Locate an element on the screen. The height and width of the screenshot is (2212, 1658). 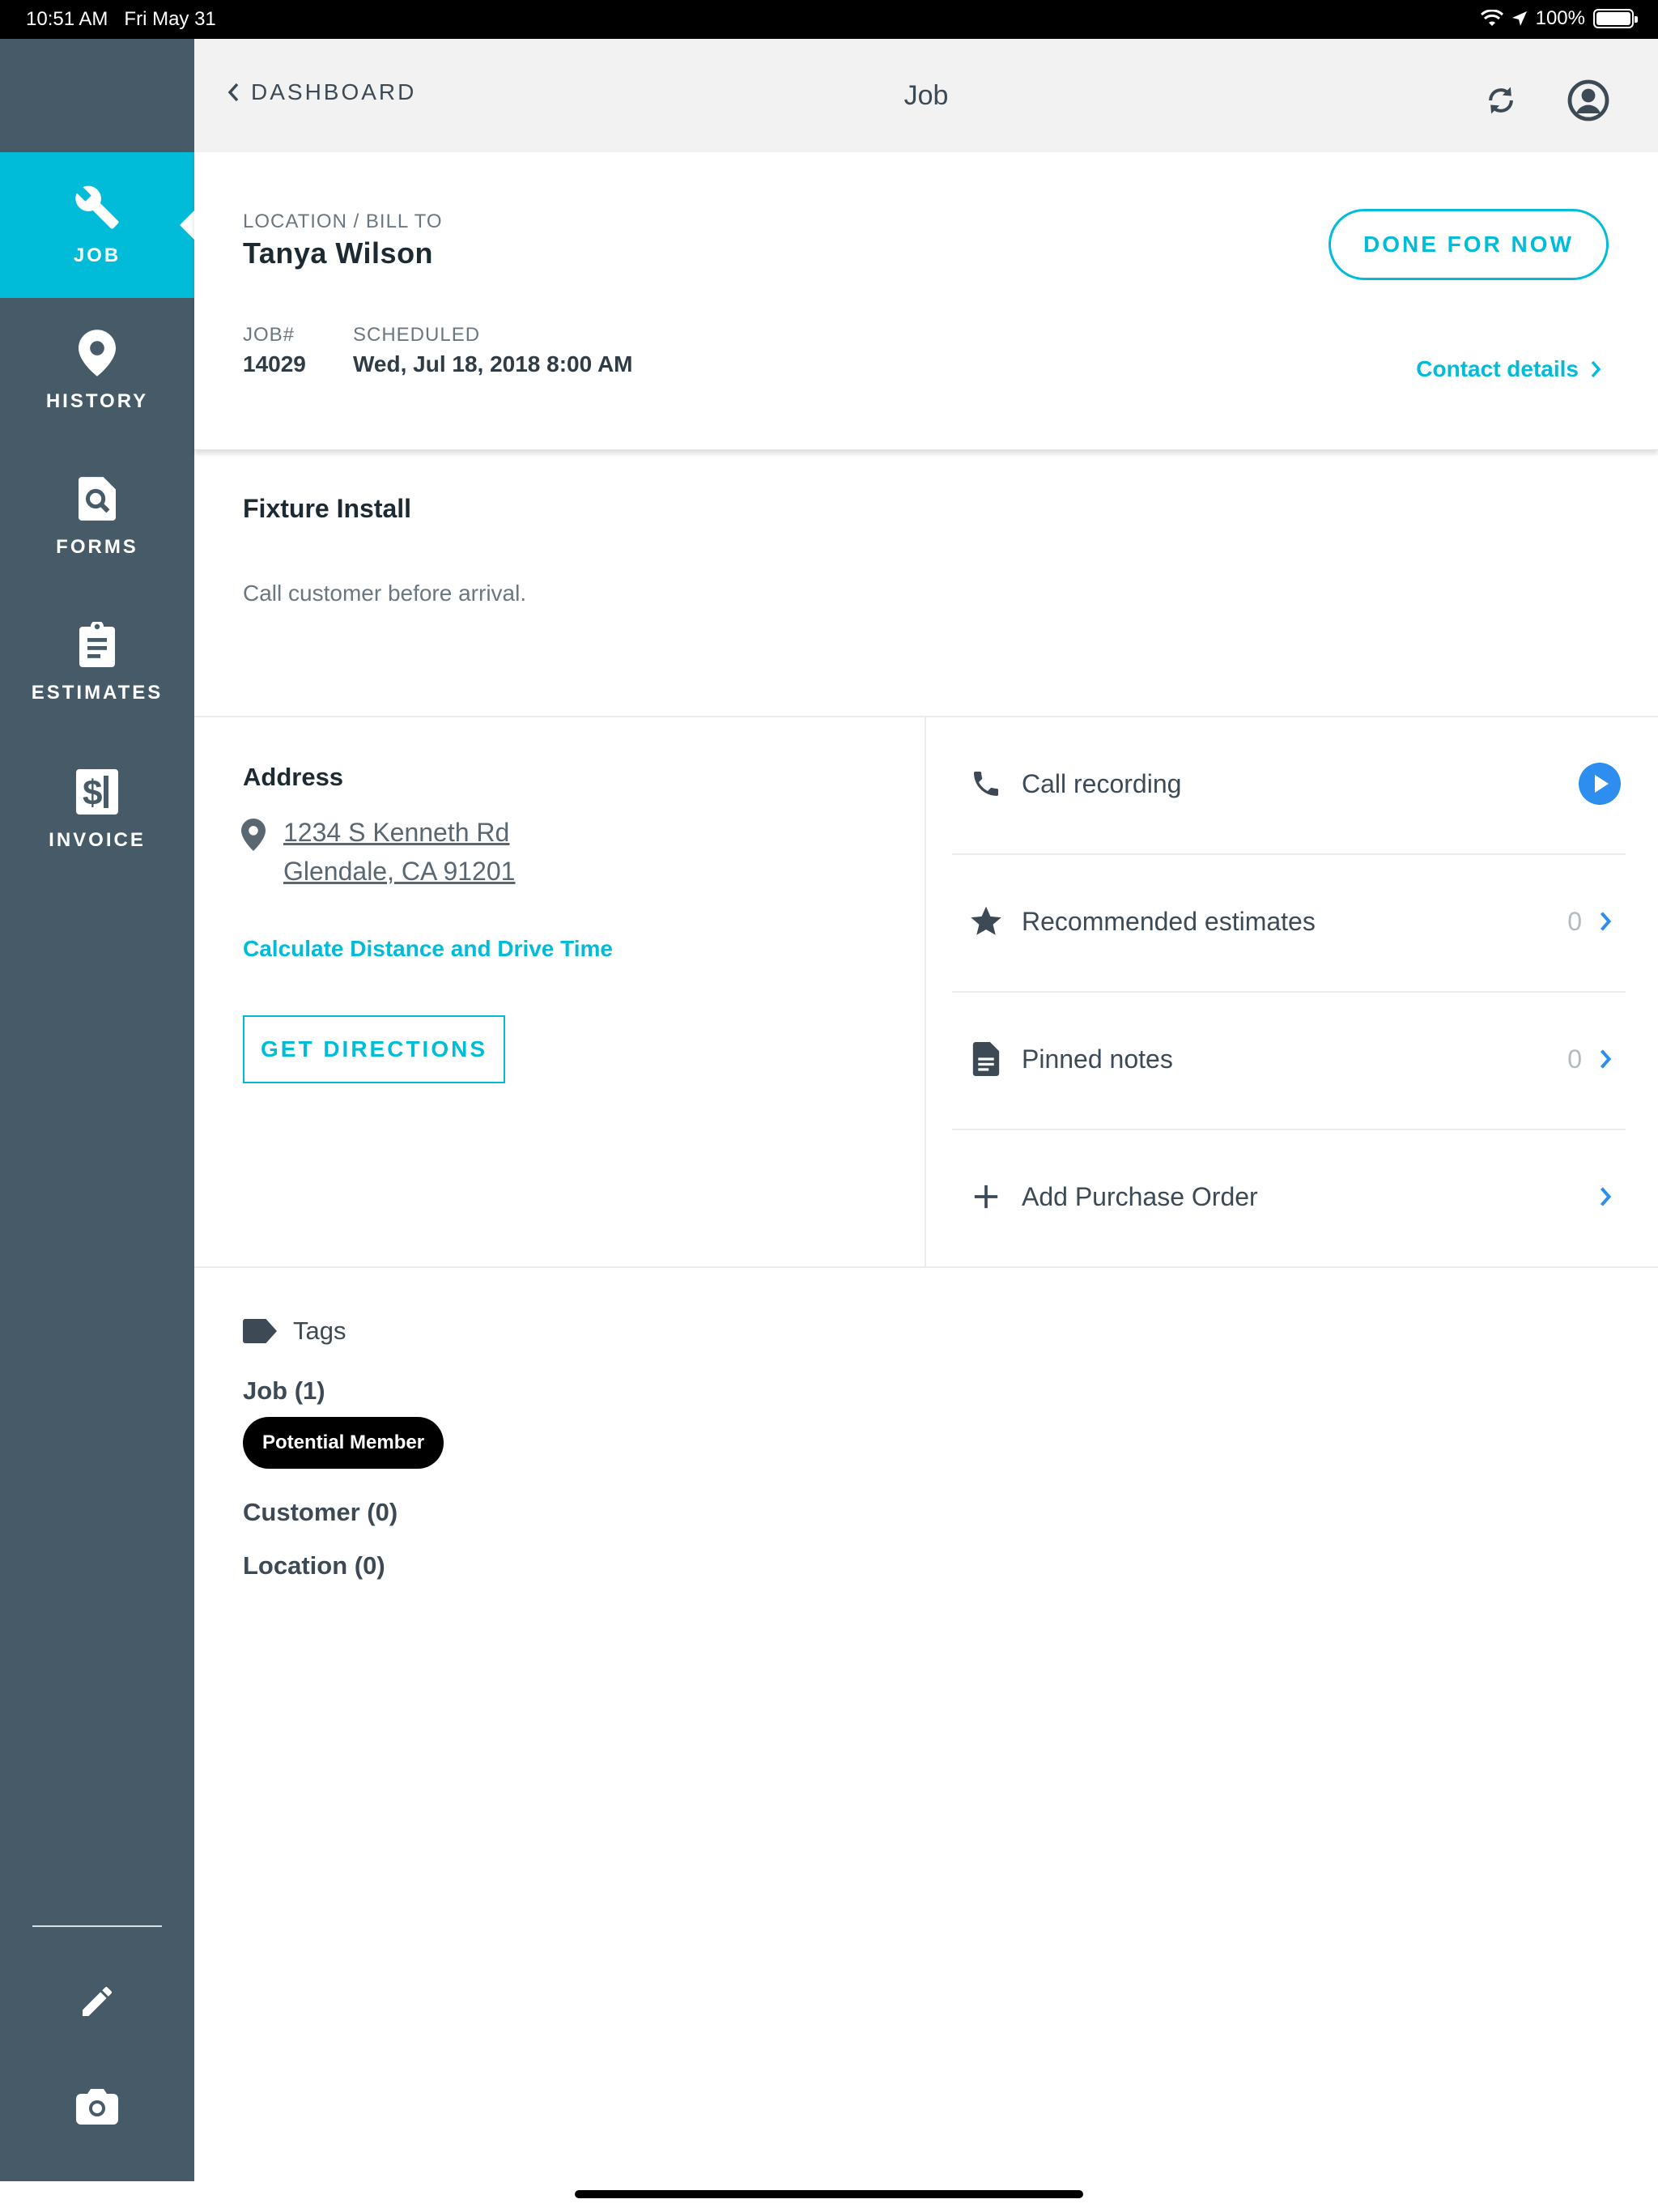
sidebar-item-estimates: ESTIMATES is located at coordinates (97, 662).